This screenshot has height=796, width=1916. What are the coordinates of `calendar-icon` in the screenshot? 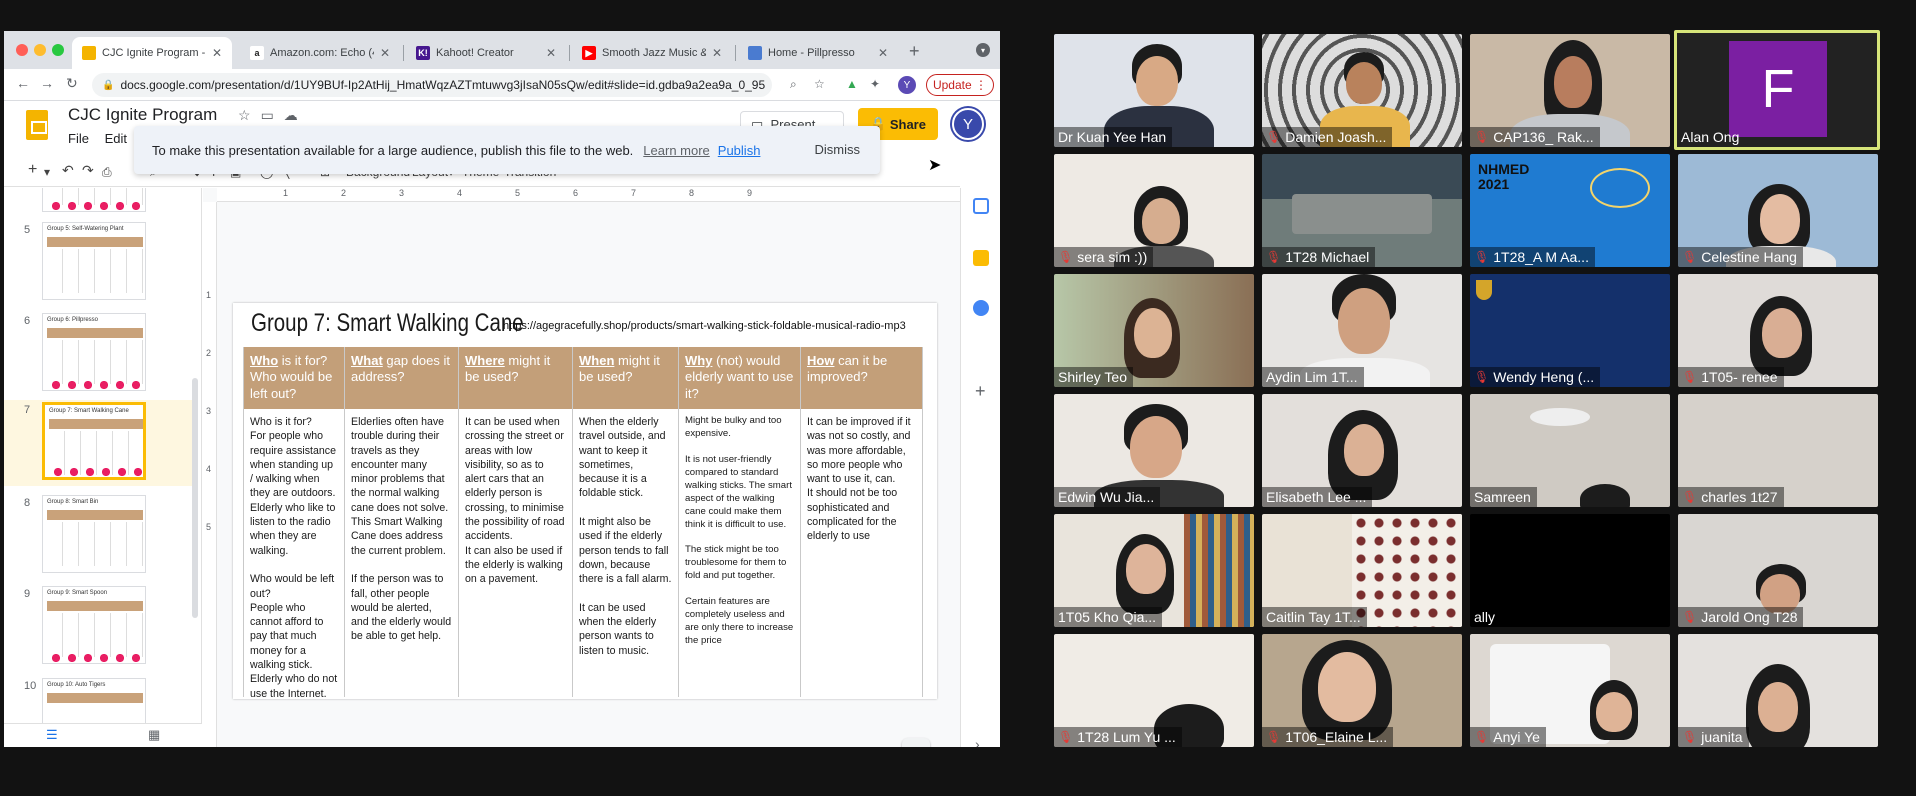 It's located at (981, 206).